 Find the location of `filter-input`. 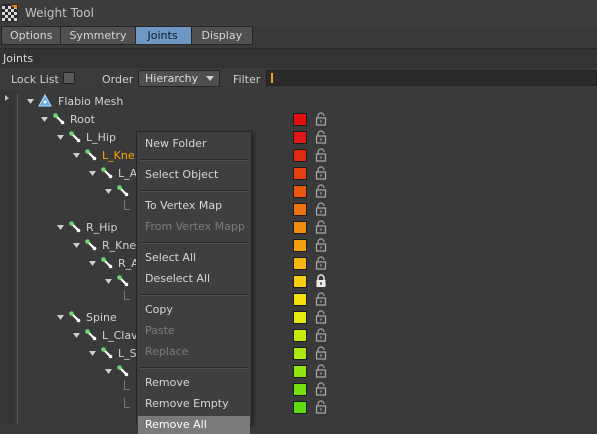

filter-input is located at coordinates (431, 78).